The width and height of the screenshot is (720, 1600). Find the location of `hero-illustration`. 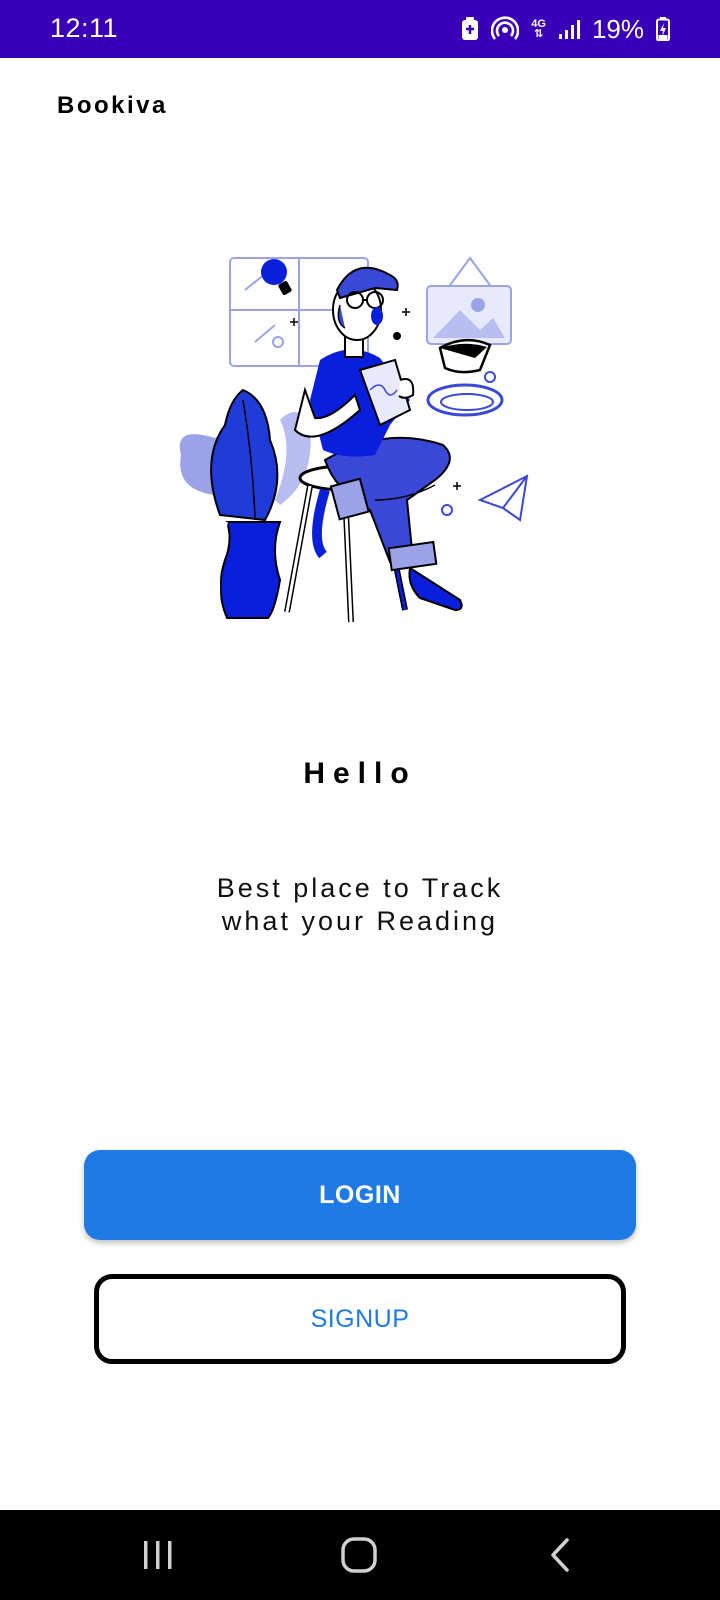

hero-illustration is located at coordinates (360, 445).